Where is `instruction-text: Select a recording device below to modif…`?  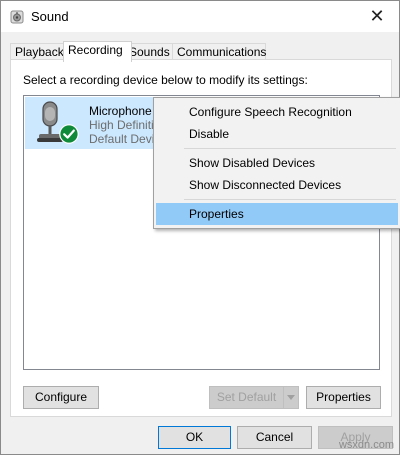 instruction-text: Select a recording device below to modif… is located at coordinates (165, 80).